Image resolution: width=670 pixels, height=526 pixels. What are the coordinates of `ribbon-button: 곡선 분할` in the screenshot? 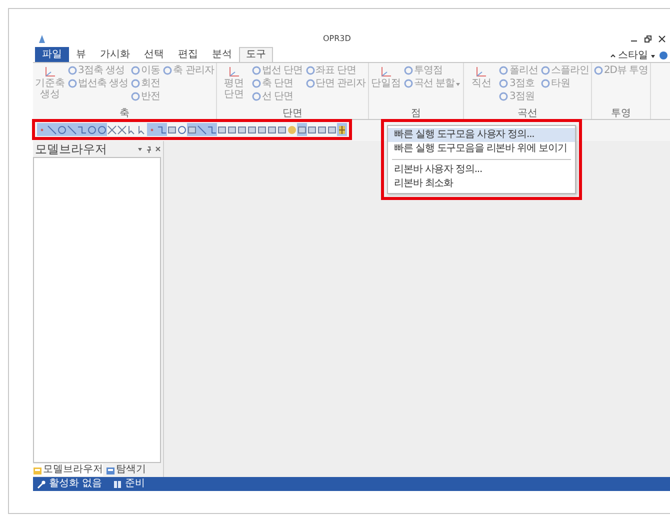 It's located at (433, 83).